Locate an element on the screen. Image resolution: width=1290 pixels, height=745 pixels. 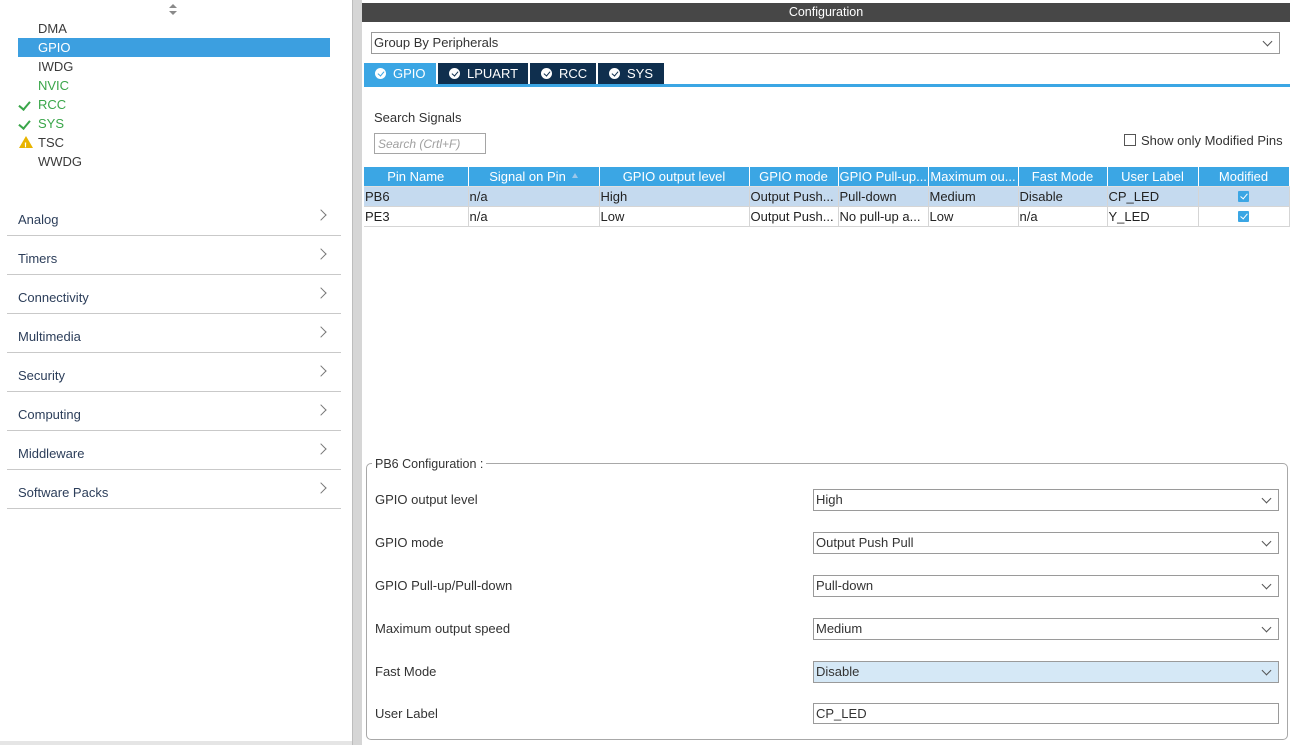
sidebar-item-gpio: GPIO is located at coordinates (174, 47).